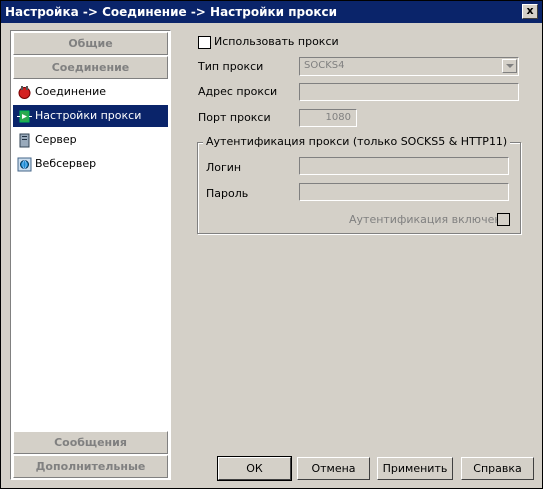 The image size is (543, 489). Describe the element at coordinates (90, 466) in the screenshot. I see `group-advanced: Дополнительные` at that location.